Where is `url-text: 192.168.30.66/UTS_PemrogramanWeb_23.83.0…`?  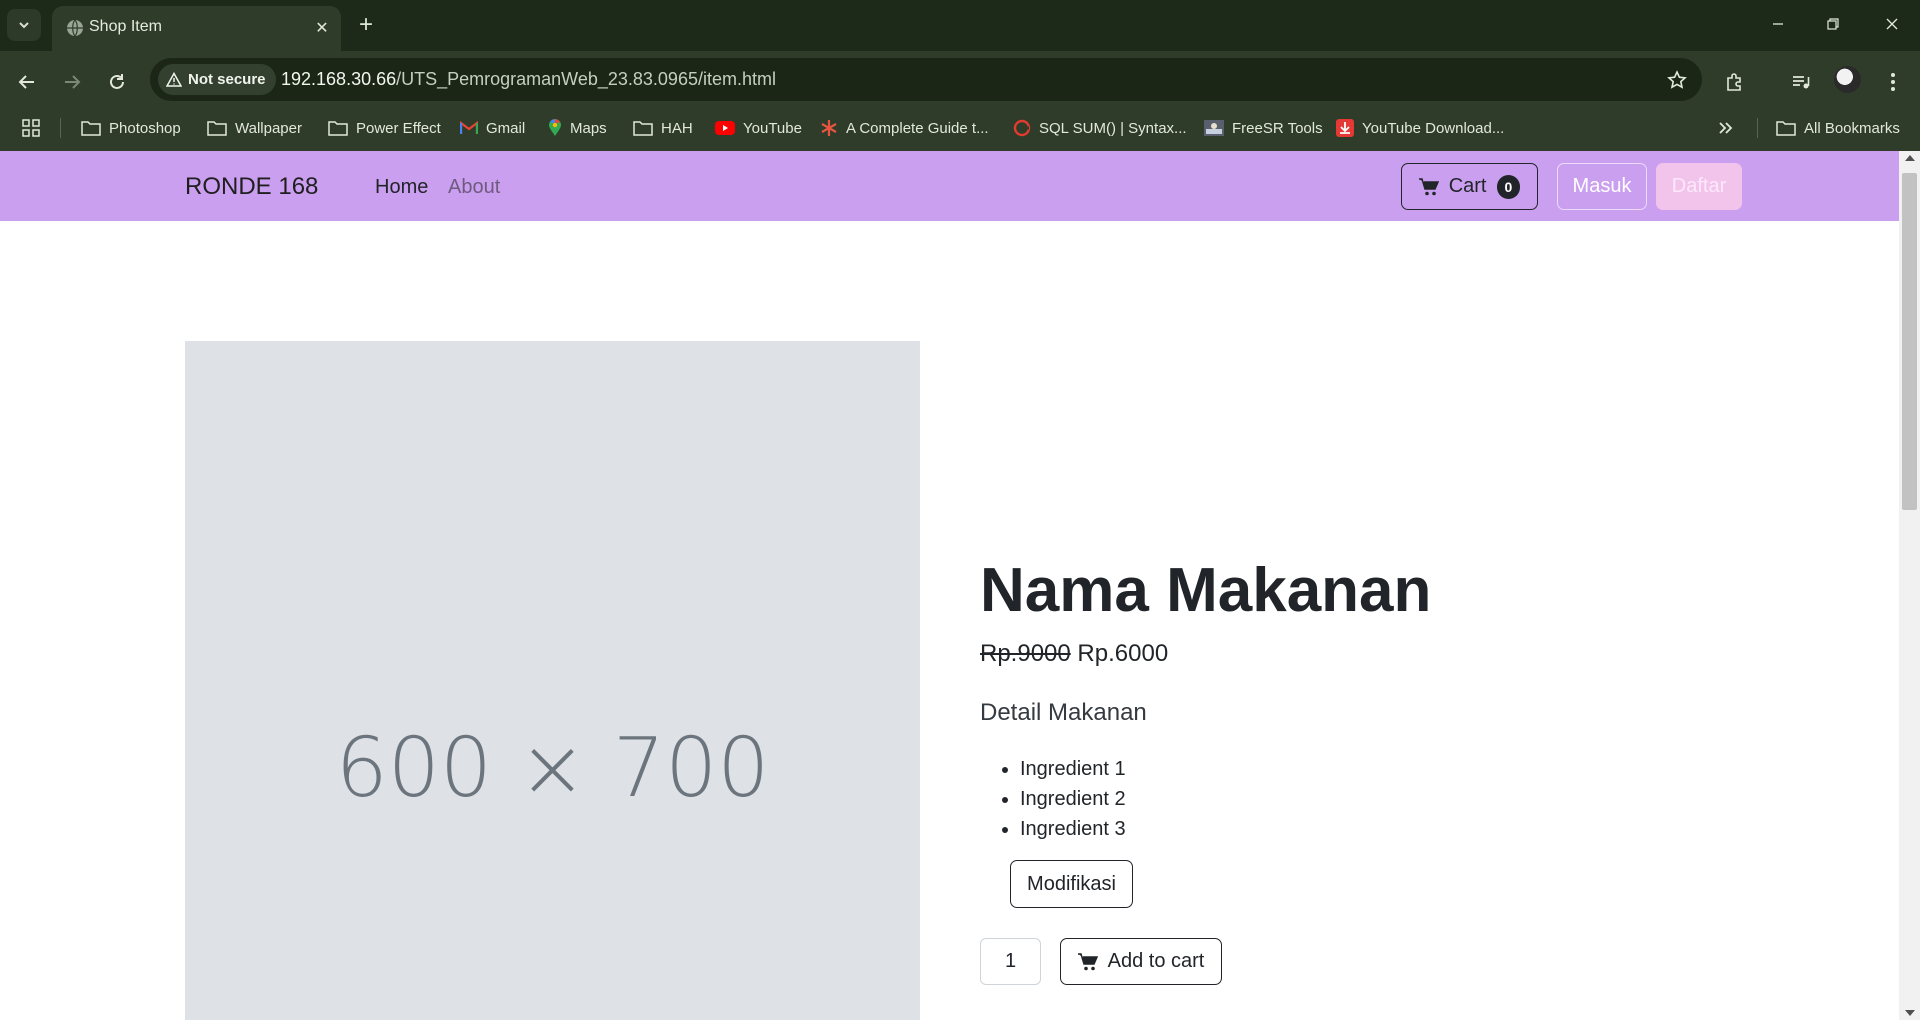 url-text: 192.168.30.66/UTS_PemrogramanWeb_23.83.0… is located at coordinates (528, 79).